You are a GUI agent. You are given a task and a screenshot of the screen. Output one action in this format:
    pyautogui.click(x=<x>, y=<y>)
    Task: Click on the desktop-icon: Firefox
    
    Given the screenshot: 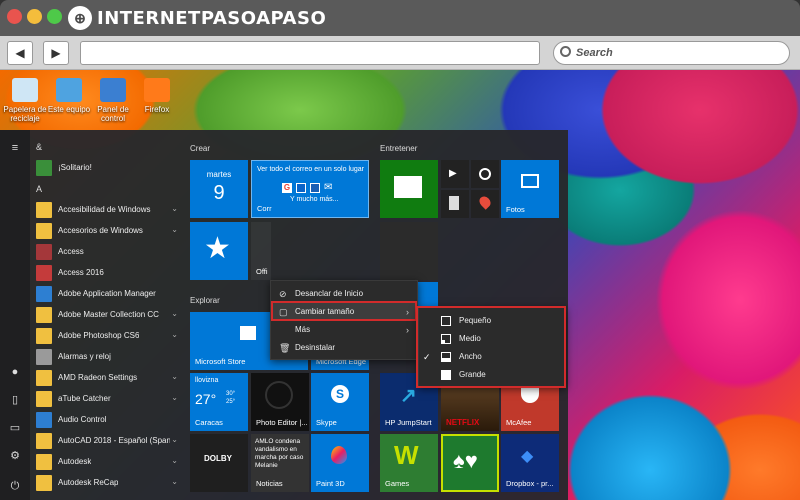 What is the action you would take?
    pyautogui.click(x=157, y=96)
    